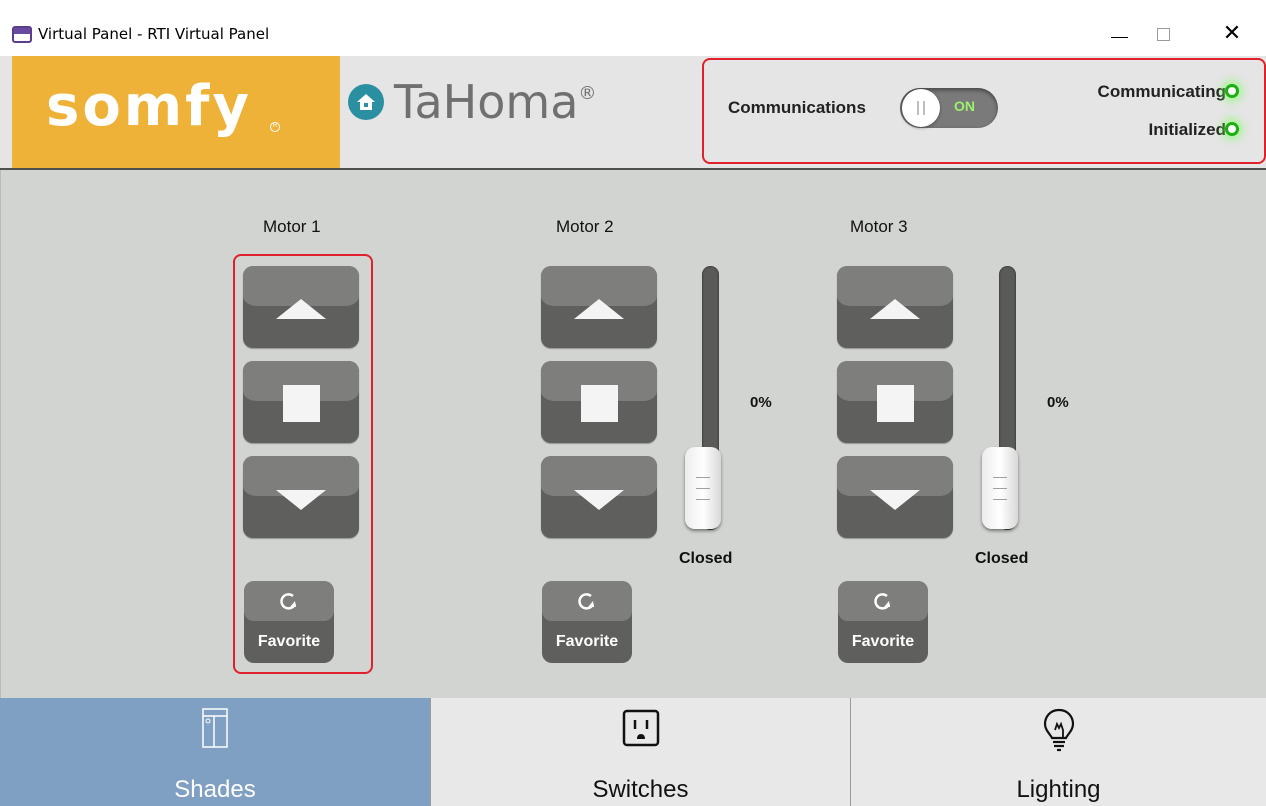 This screenshot has width=1266, height=806. What do you see at coordinates (706, 558) in the screenshot?
I see `motor-2-position-state: Closed` at bounding box center [706, 558].